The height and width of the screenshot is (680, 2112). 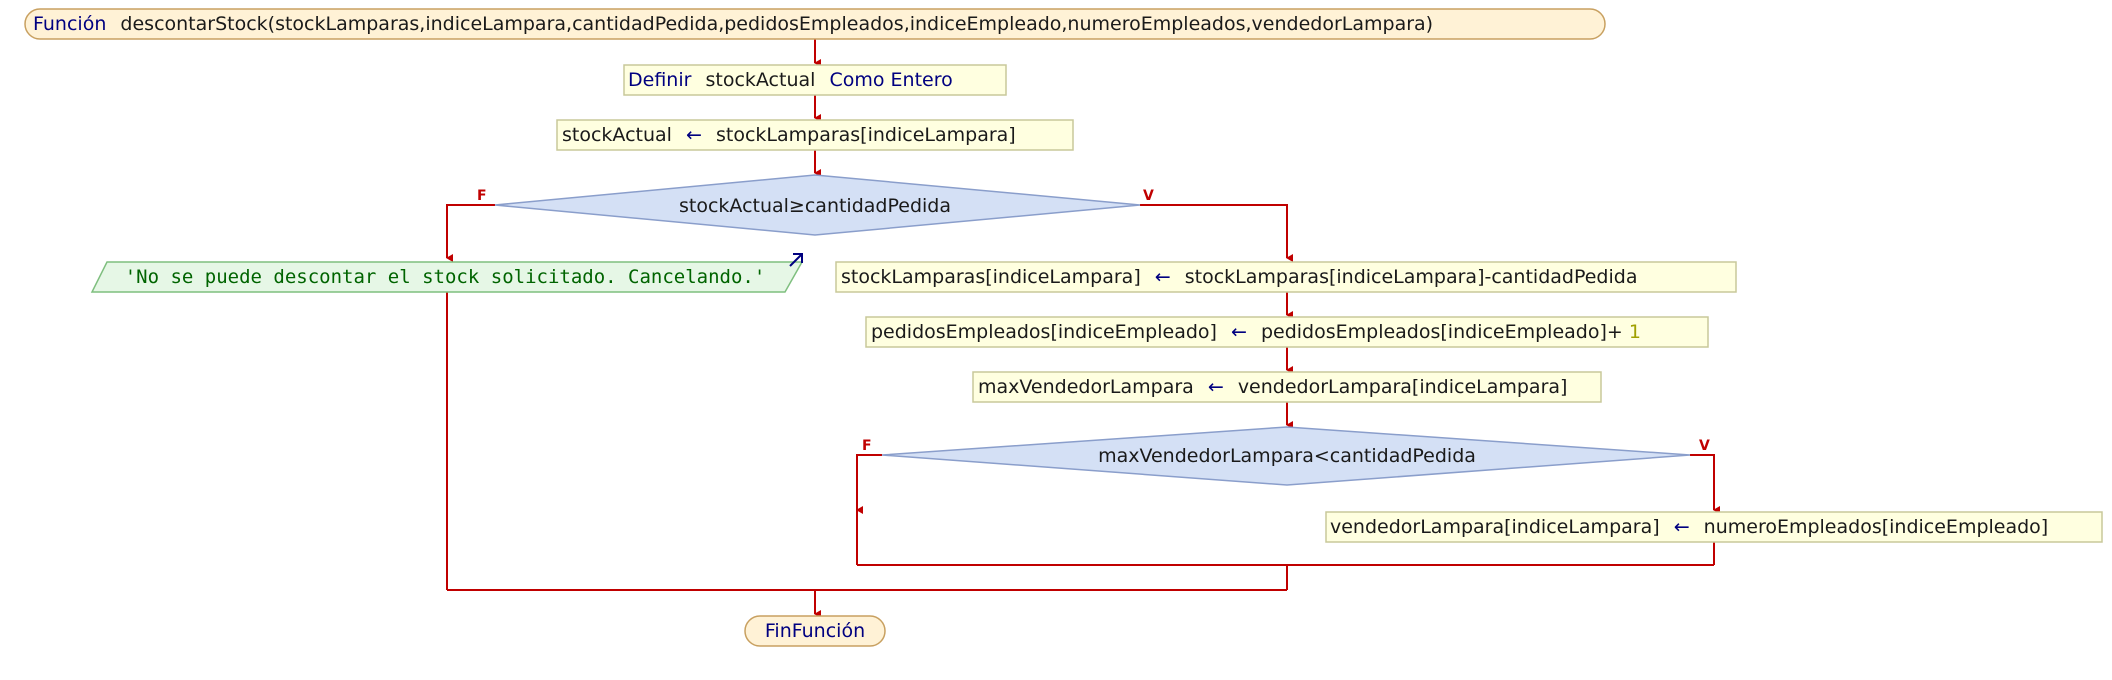 I want to click on decision2-node: maxVendedorLampara<cantidadPedida F V, so click(x=1286, y=456).